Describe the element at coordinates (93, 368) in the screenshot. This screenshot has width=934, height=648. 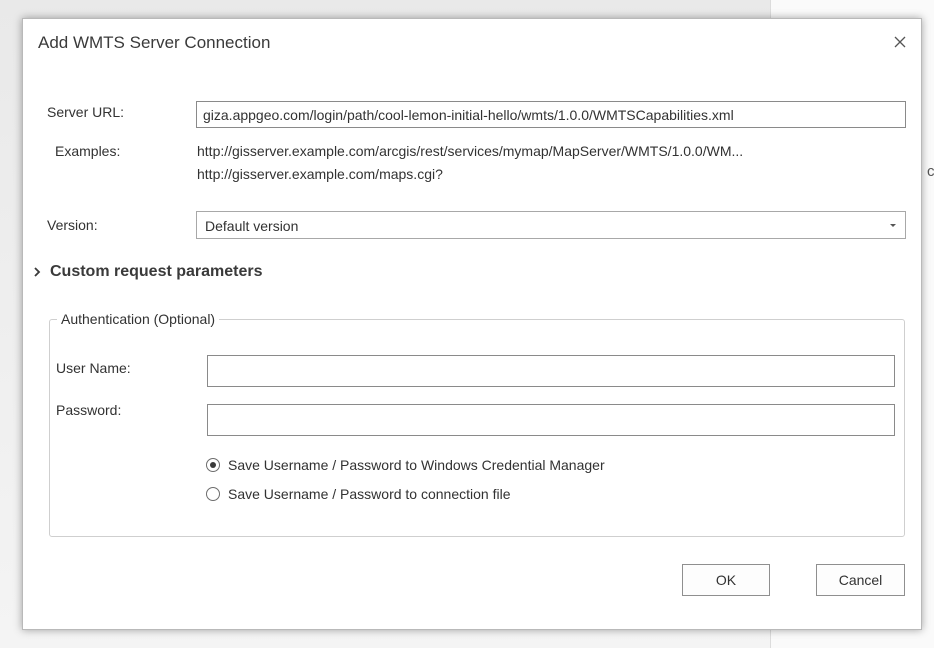
I see `username-label: User Name:` at that location.